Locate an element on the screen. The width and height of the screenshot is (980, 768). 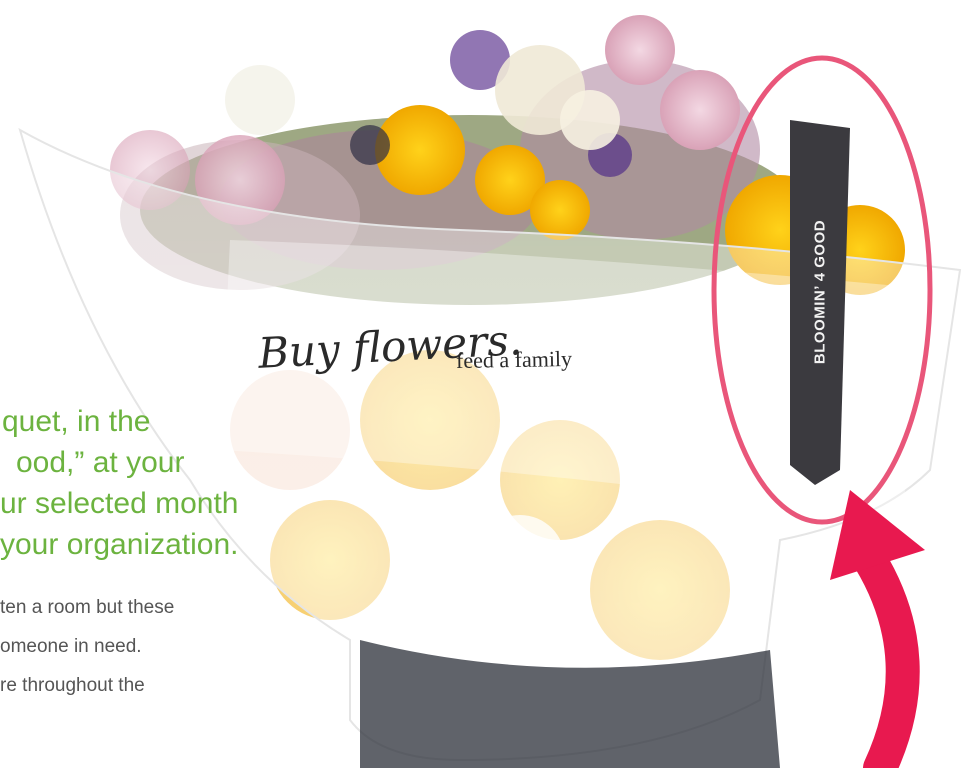
green-text-line-4: your organization. is located at coordinates (119, 544).